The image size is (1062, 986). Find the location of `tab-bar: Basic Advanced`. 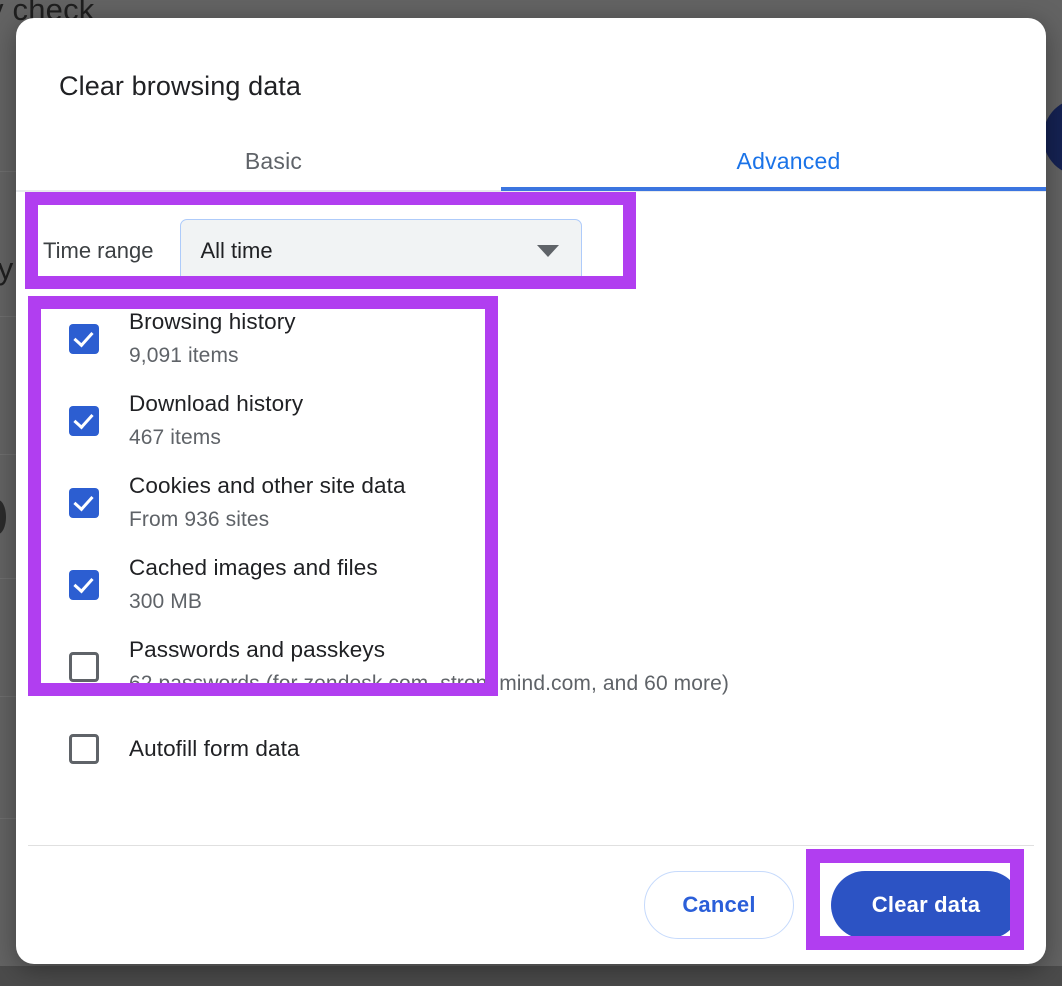

tab-bar: Basic Advanced is located at coordinates (531, 161).